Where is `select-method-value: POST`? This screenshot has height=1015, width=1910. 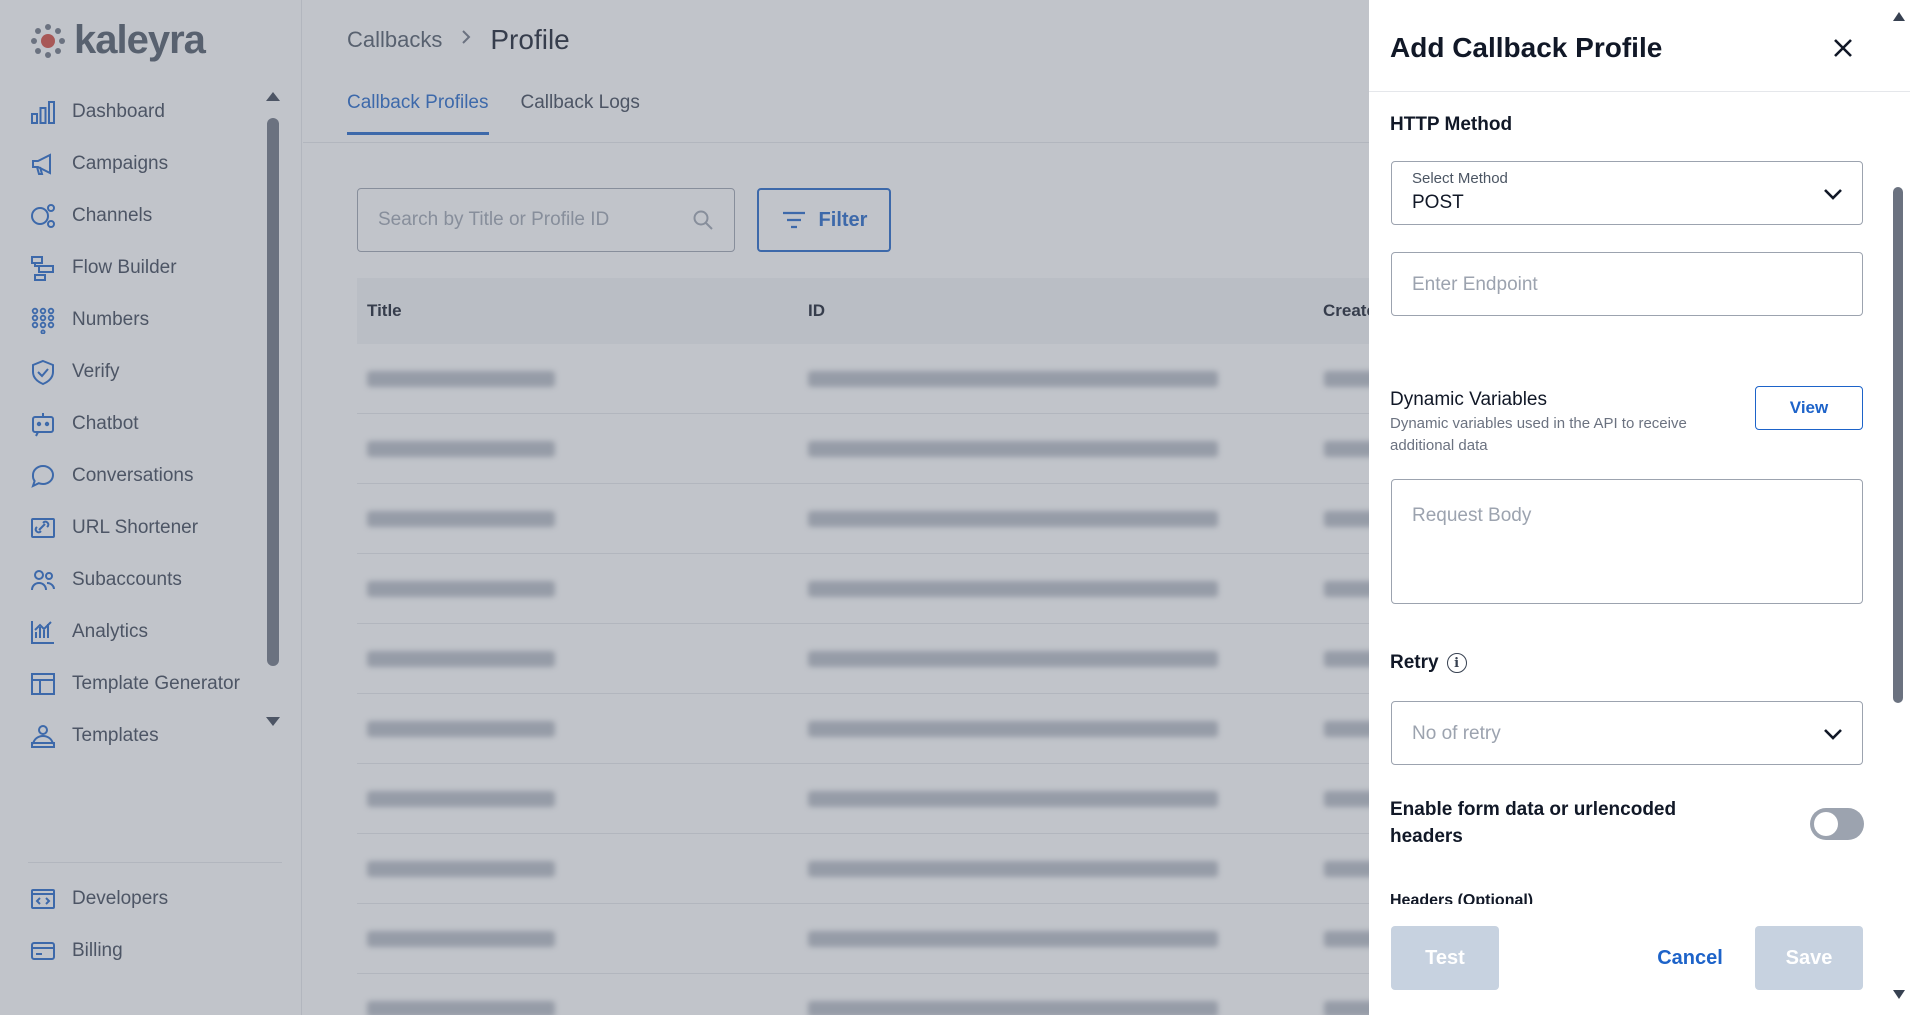 select-method-value: POST is located at coordinates (1438, 202).